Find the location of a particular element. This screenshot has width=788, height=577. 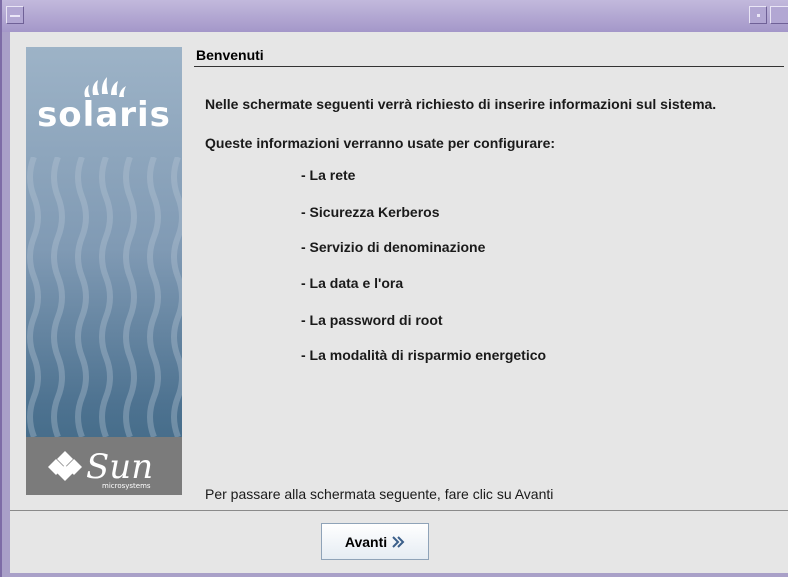

window-menu-button is located at coordinates (15, 15).